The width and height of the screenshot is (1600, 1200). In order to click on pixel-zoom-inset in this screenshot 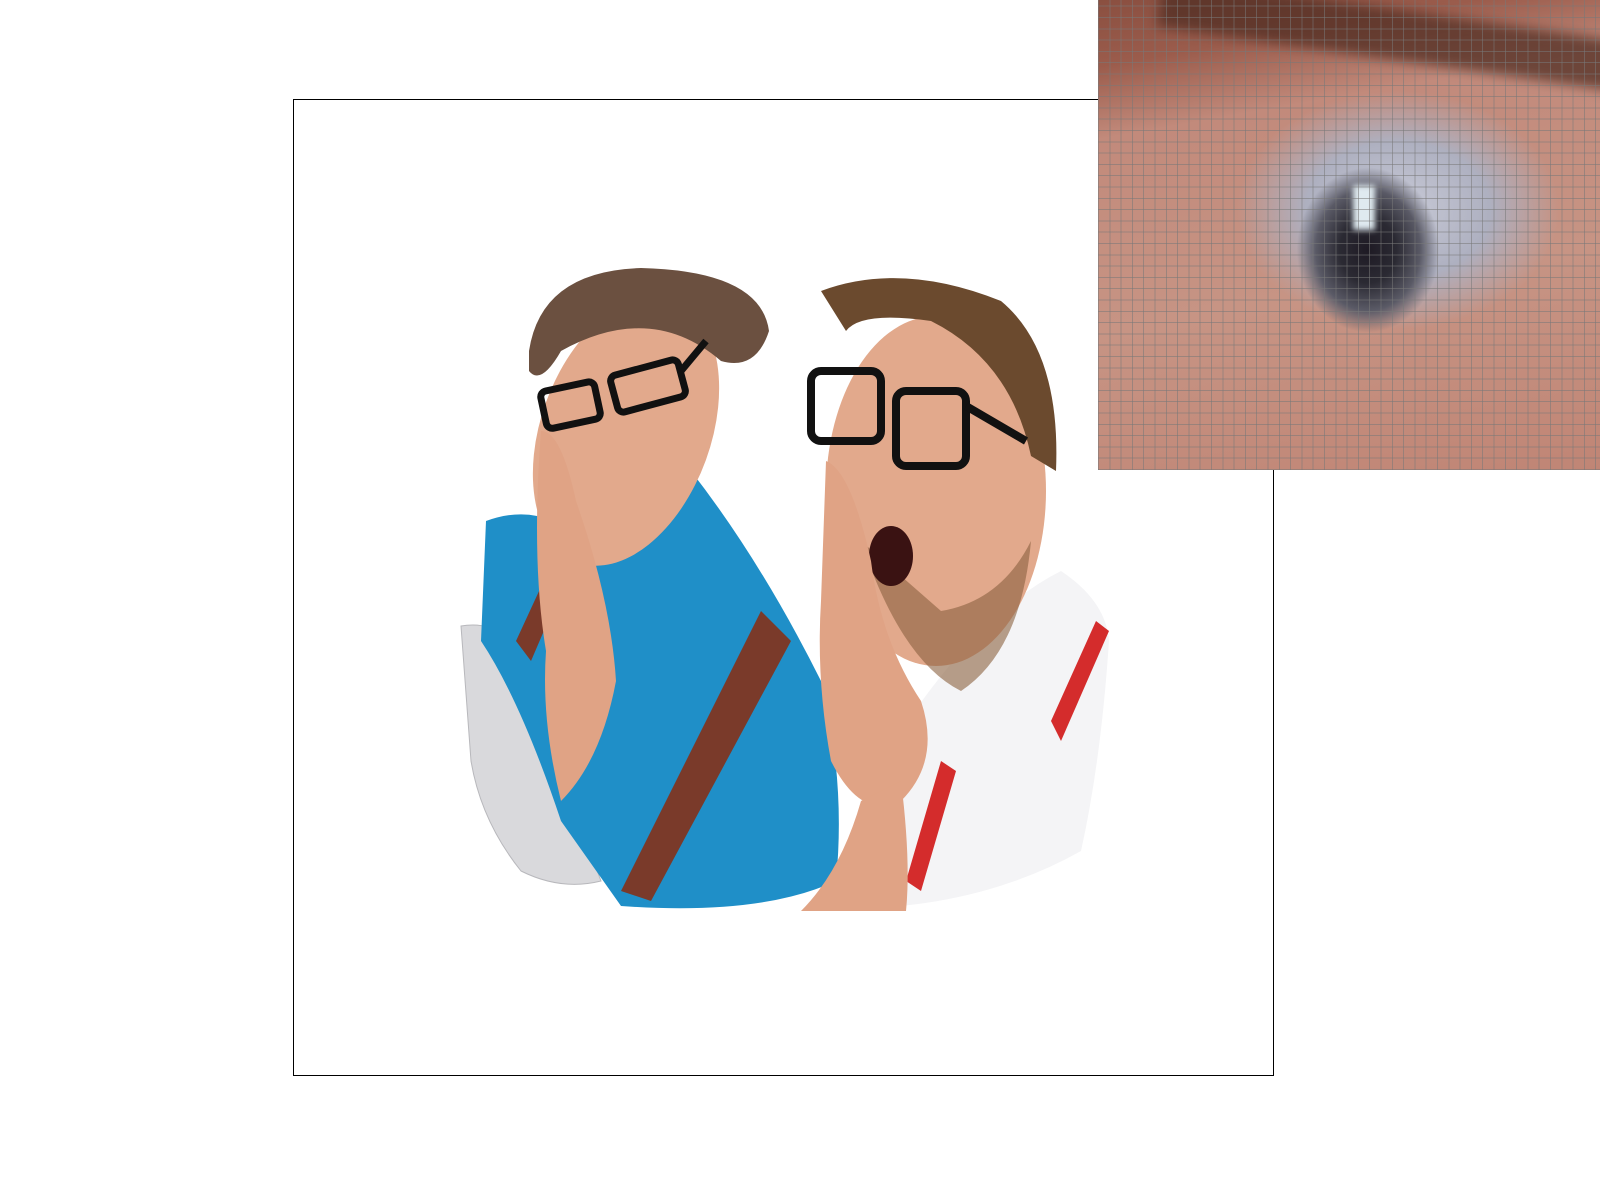, I will do `click(1349, 235)`.